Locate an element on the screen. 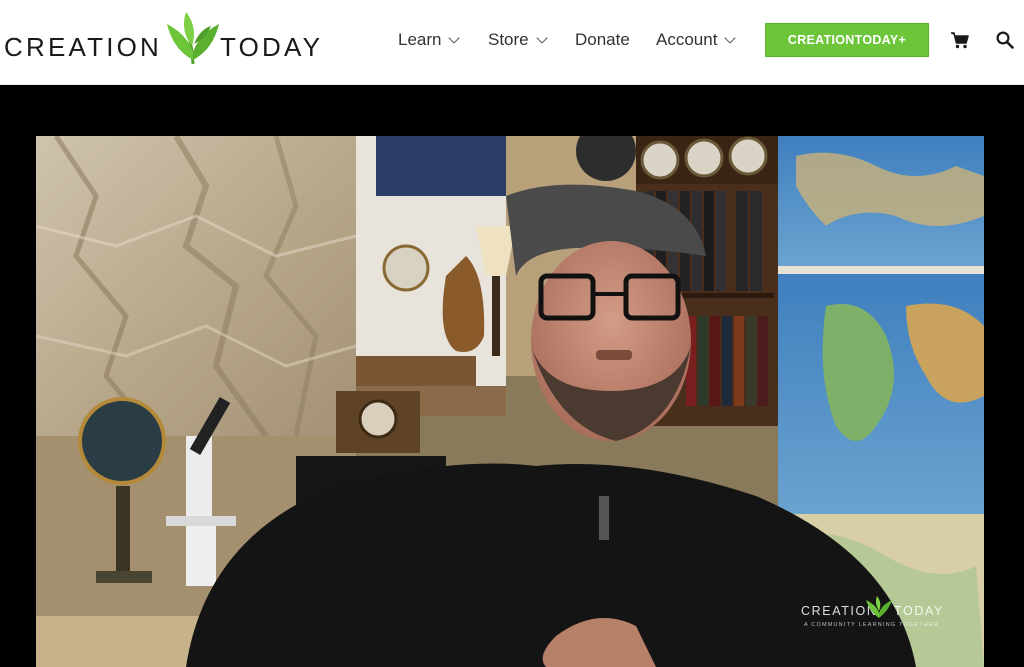  watermark-tagline: A COMMUNITY LEARNING TOGETHER is located at coordinates (872, 625).